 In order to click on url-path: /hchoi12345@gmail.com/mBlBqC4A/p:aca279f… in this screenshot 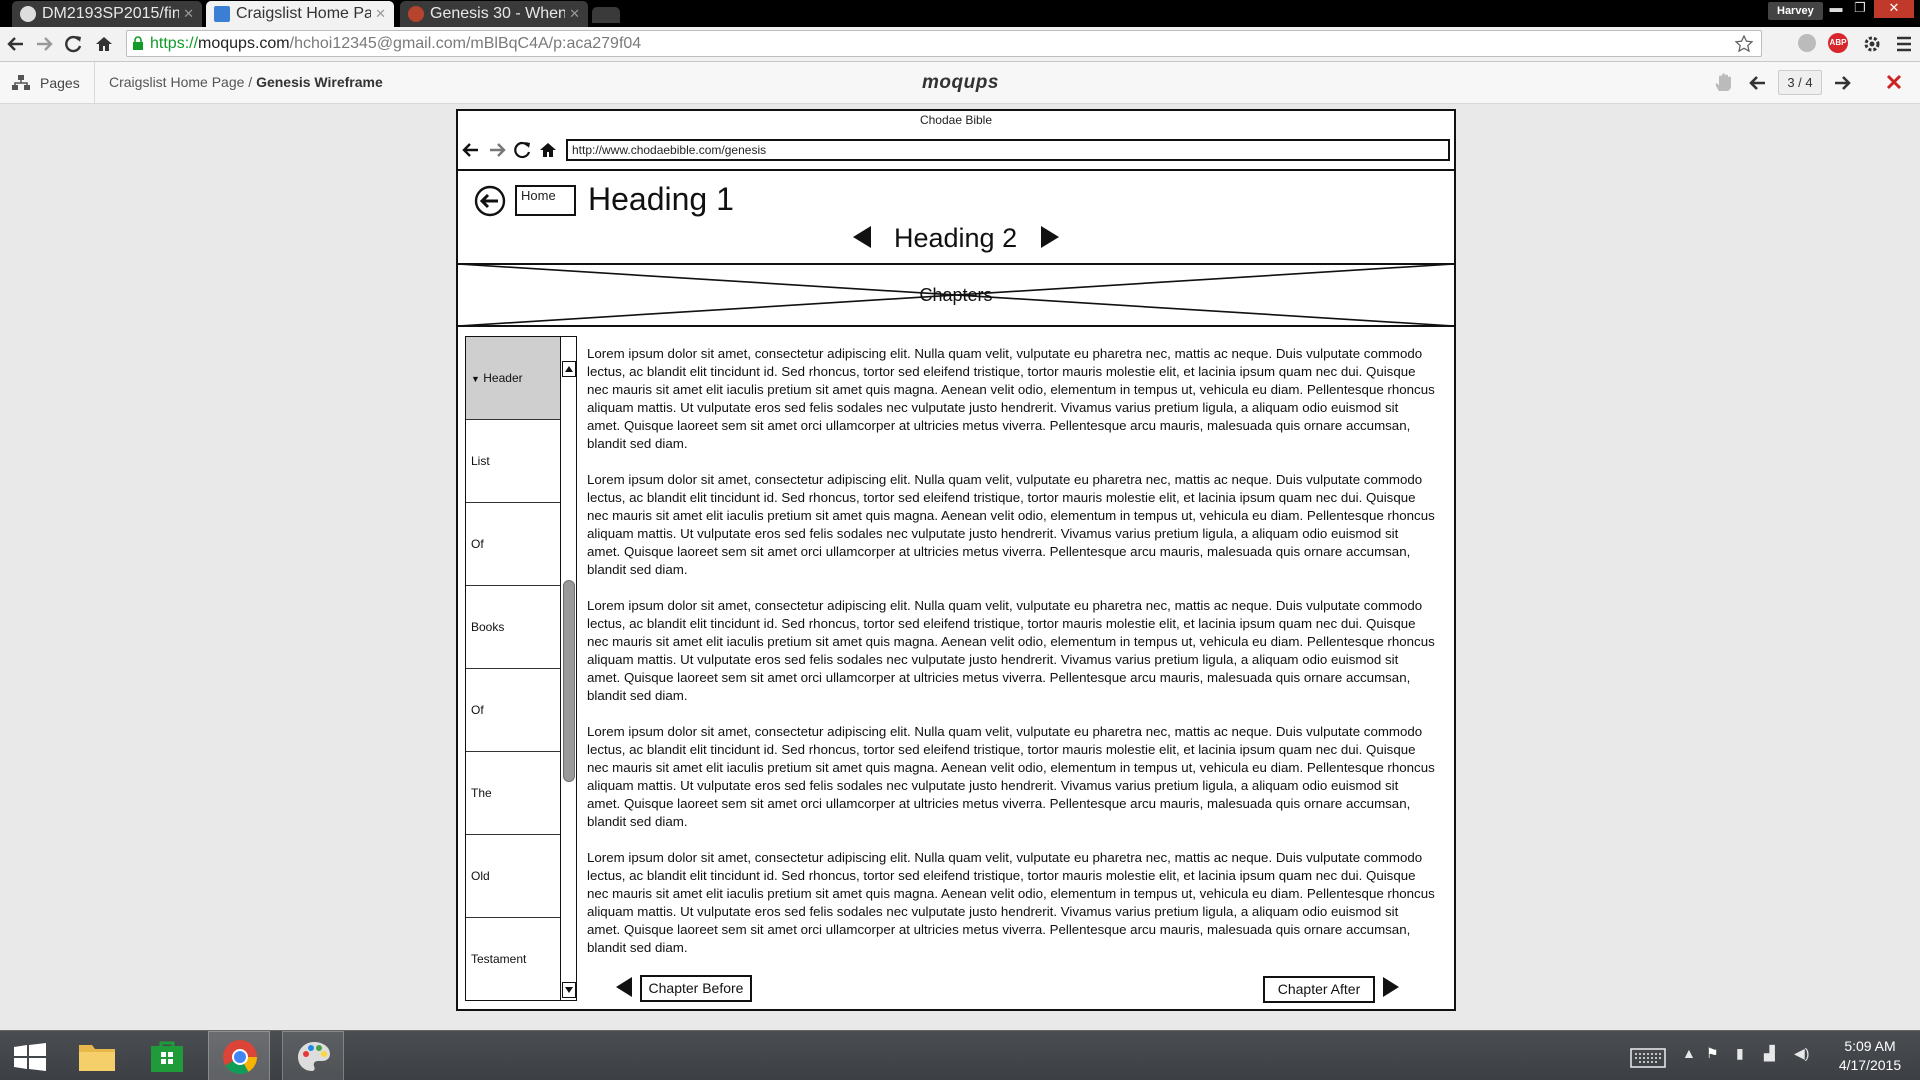, I will do `click(465, 43)`.